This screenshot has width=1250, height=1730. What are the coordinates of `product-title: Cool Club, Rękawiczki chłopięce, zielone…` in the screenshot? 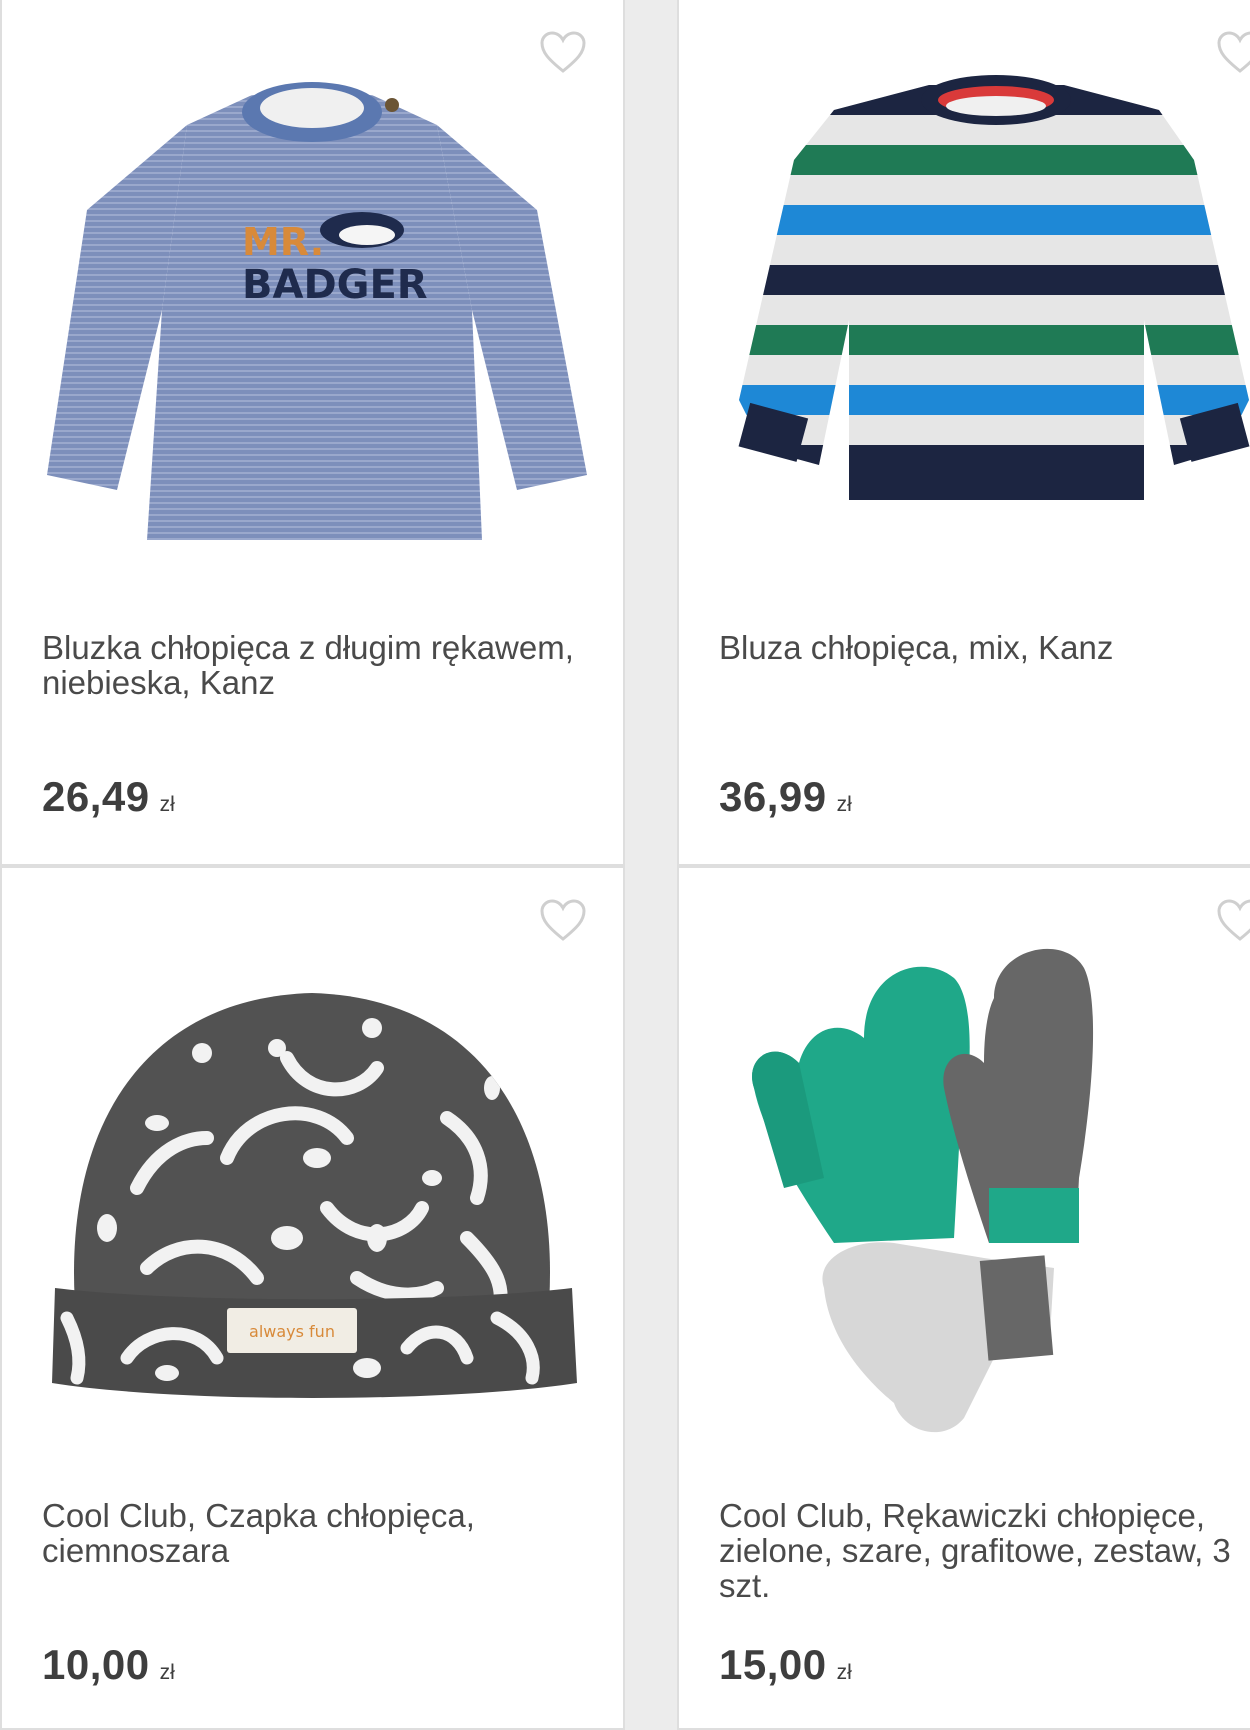 It's located at (984, 1550).